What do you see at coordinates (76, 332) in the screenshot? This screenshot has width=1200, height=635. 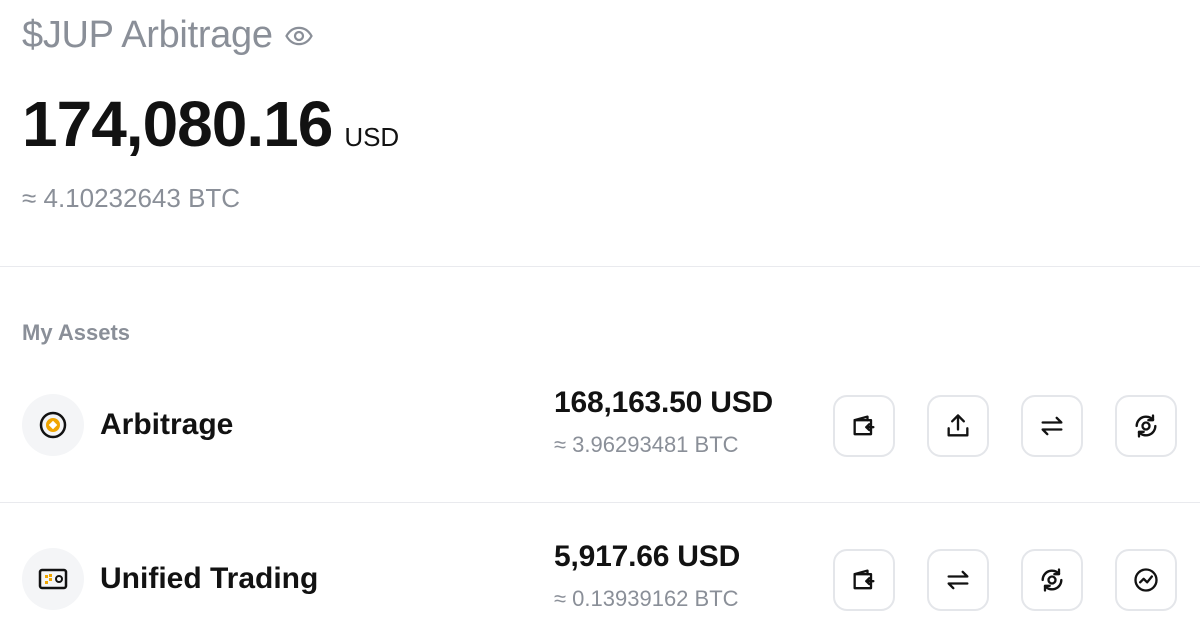 I see `my-assets-label: My Assets` at bounding box center [76, 332].